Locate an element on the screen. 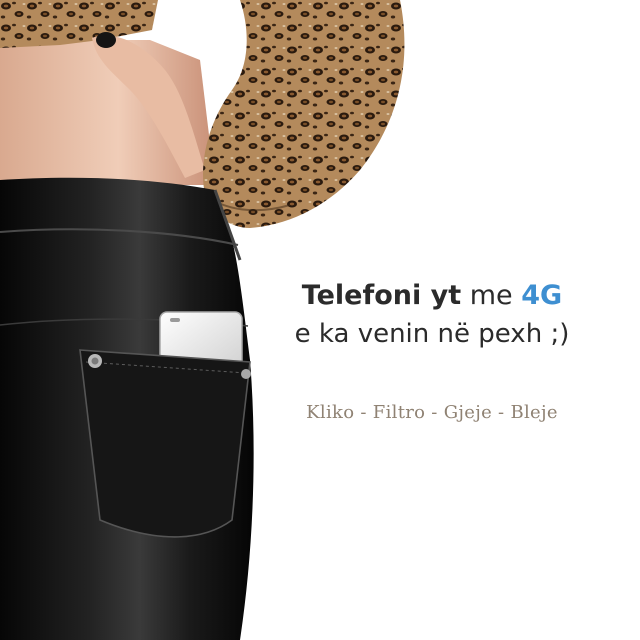 This screenshot has height=640, width=640. headline: Telefoni yt me 4G e ka venin në pexh ;) is located at coordinates (432, 315).